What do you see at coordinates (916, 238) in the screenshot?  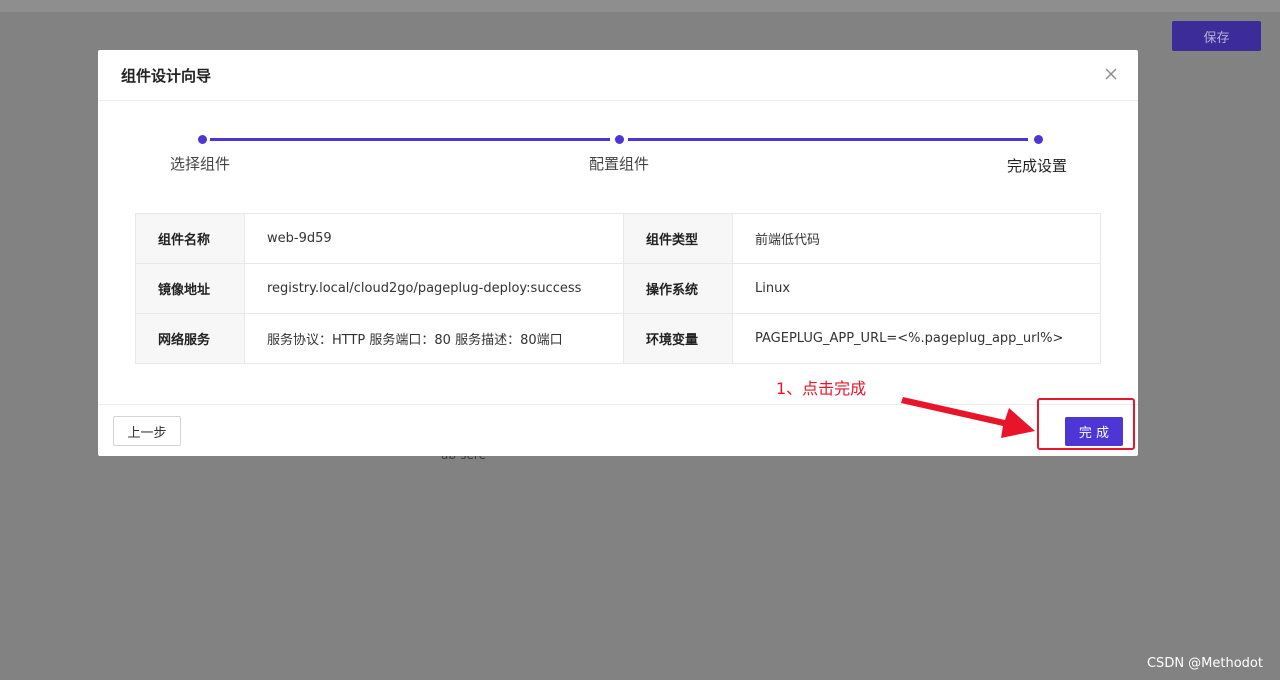 I see `table-value: 前端低代码` at bounding box center [916, 238].